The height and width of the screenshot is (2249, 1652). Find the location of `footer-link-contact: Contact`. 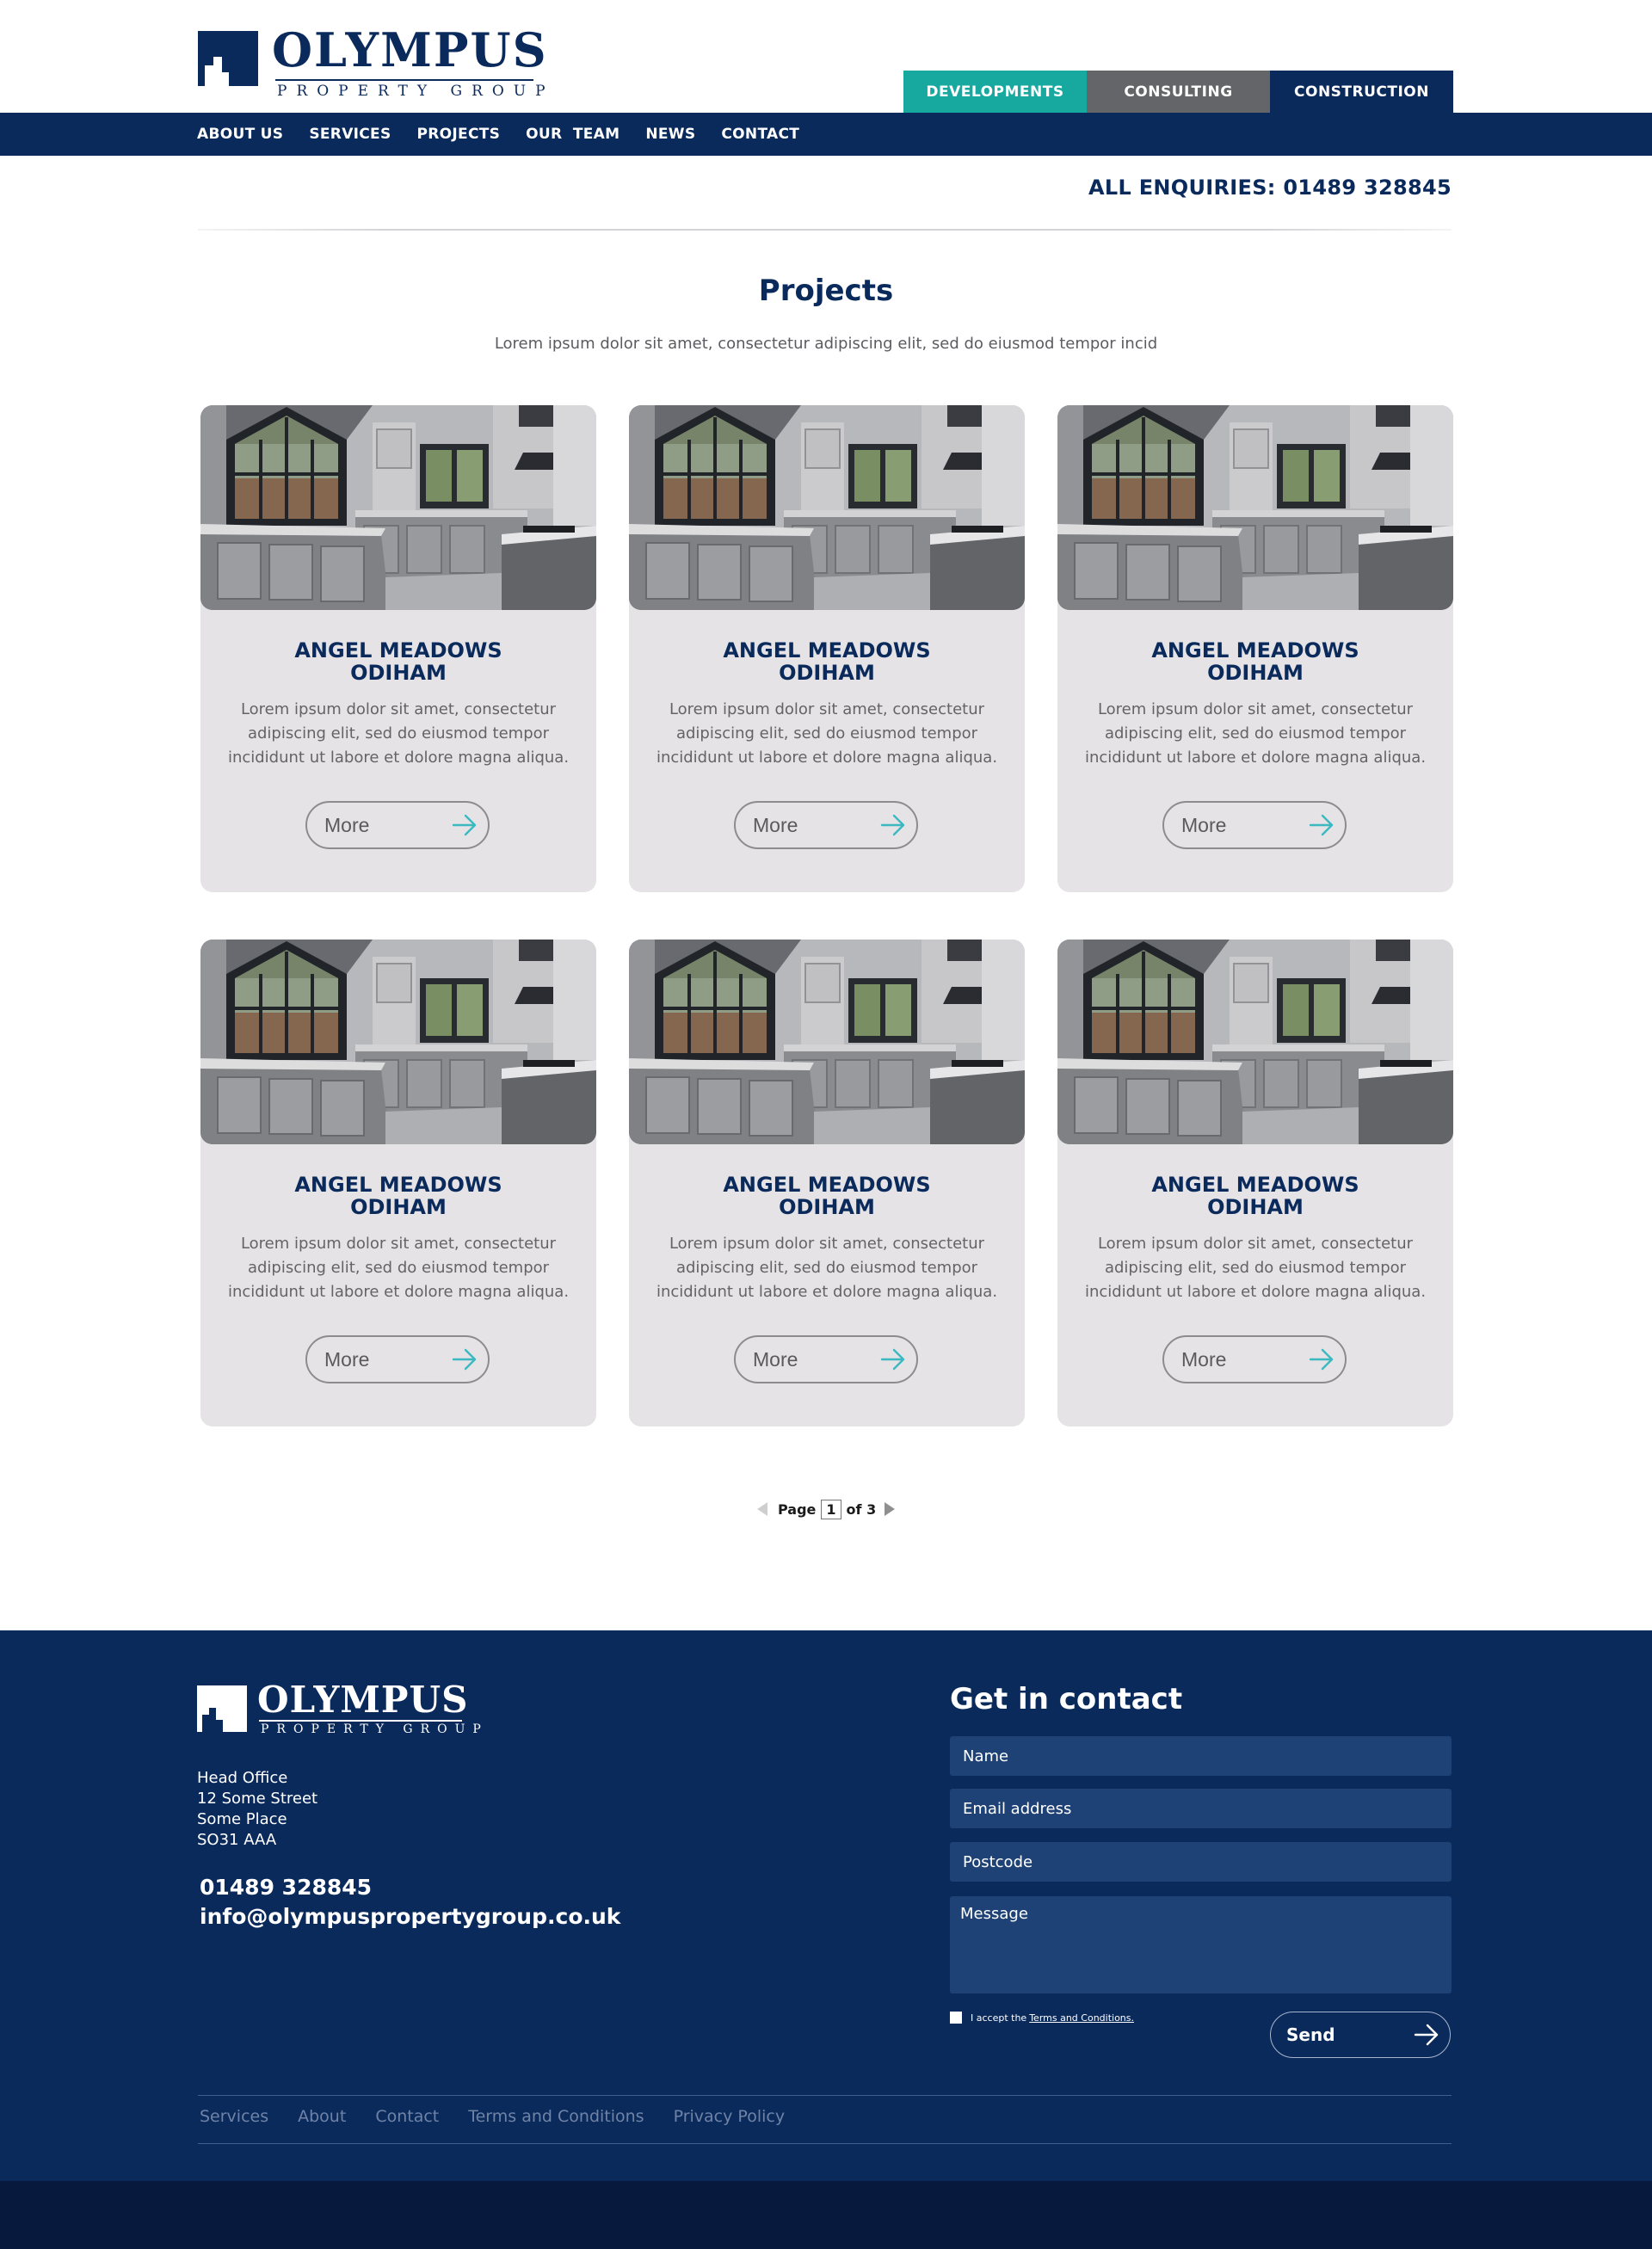

footer-link-contact: Contact is located at coordinates (407, 2116).